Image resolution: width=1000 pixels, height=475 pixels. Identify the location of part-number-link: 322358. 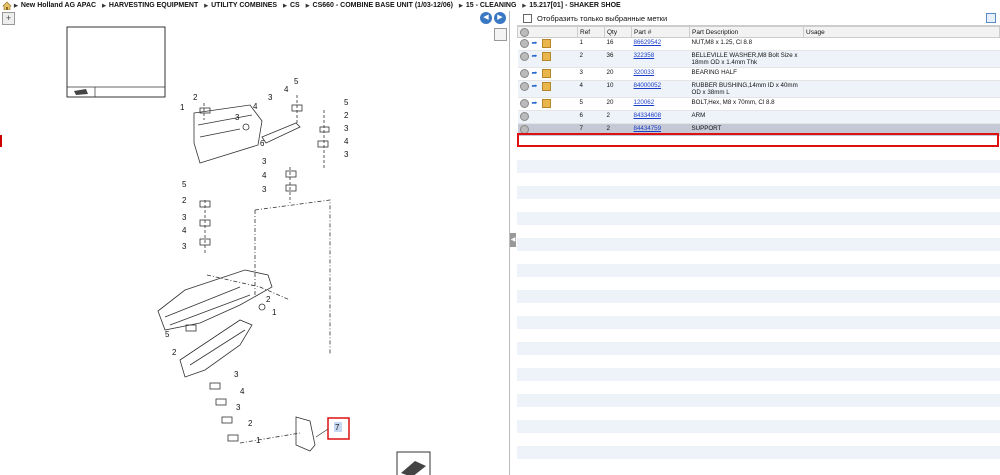
(644, 55).